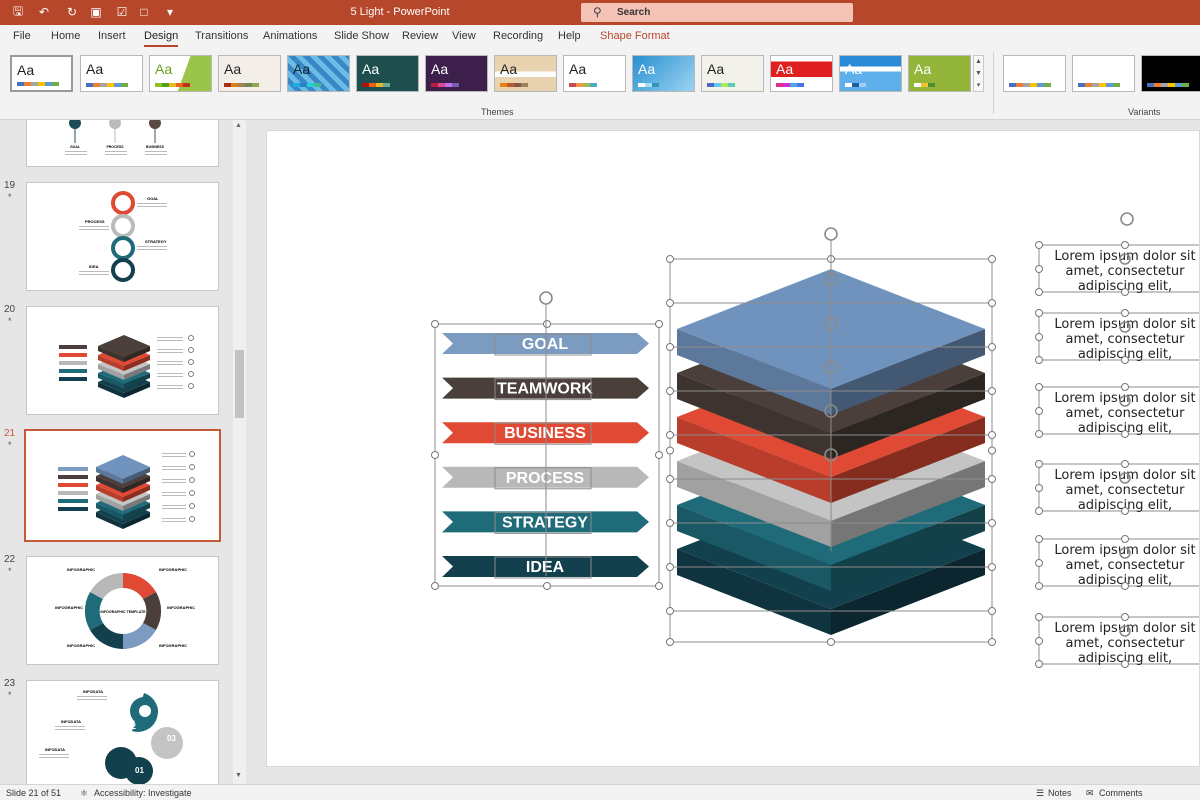 The height and width of the screenshot is (800, 1200). I want to click on notes-button: Notes, so click(1060, 793).